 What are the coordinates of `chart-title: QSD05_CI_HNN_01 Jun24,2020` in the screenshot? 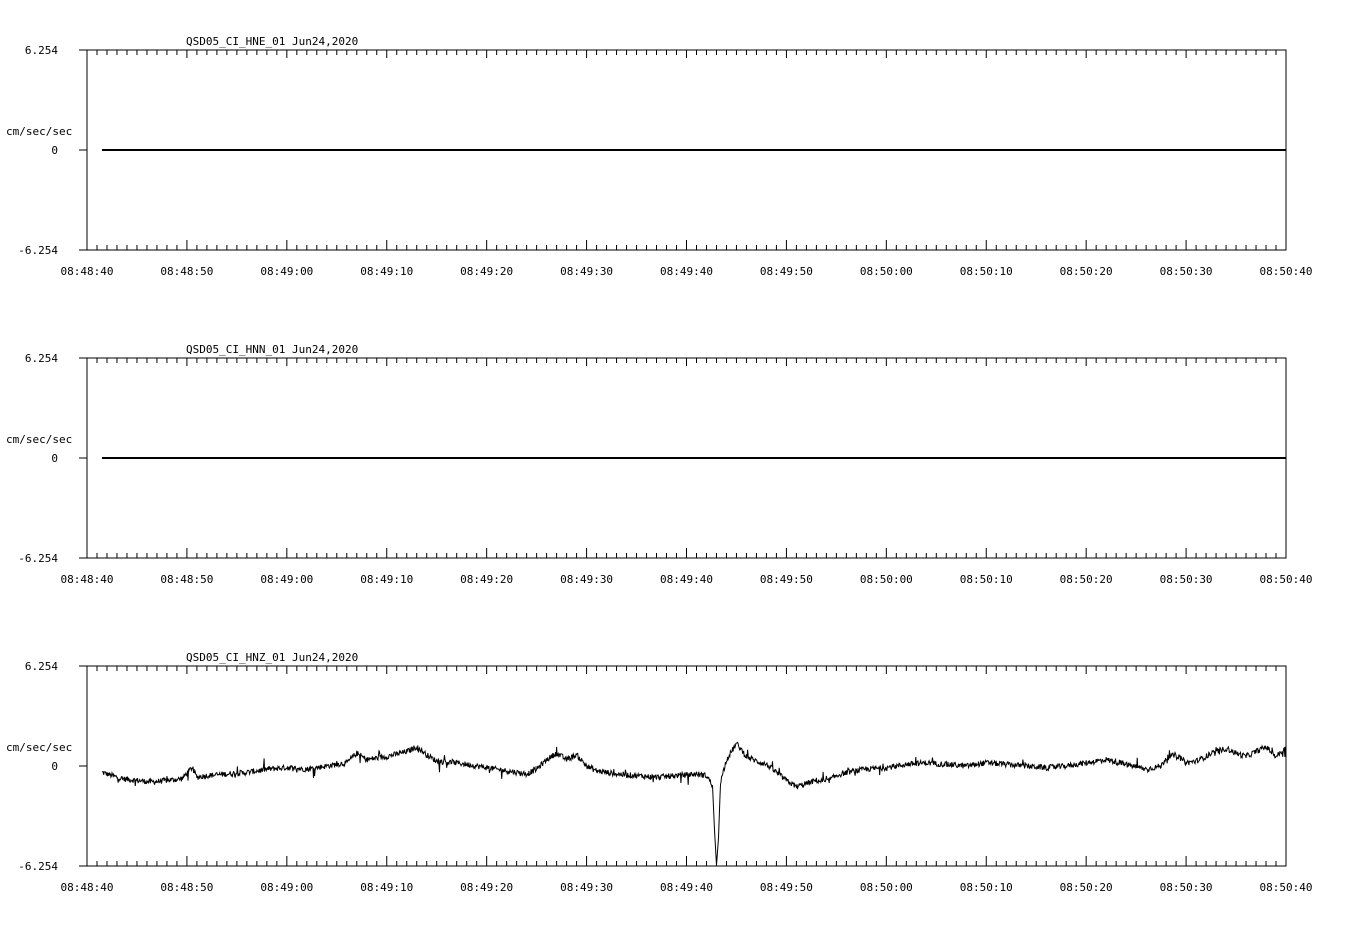 It's located at (272, 349).